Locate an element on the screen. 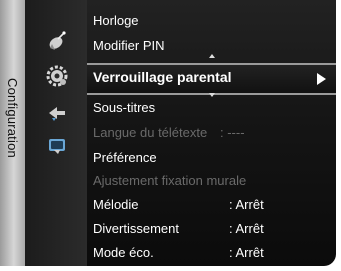  menu-item-label: Horloge is located at coordinates (116, 20).